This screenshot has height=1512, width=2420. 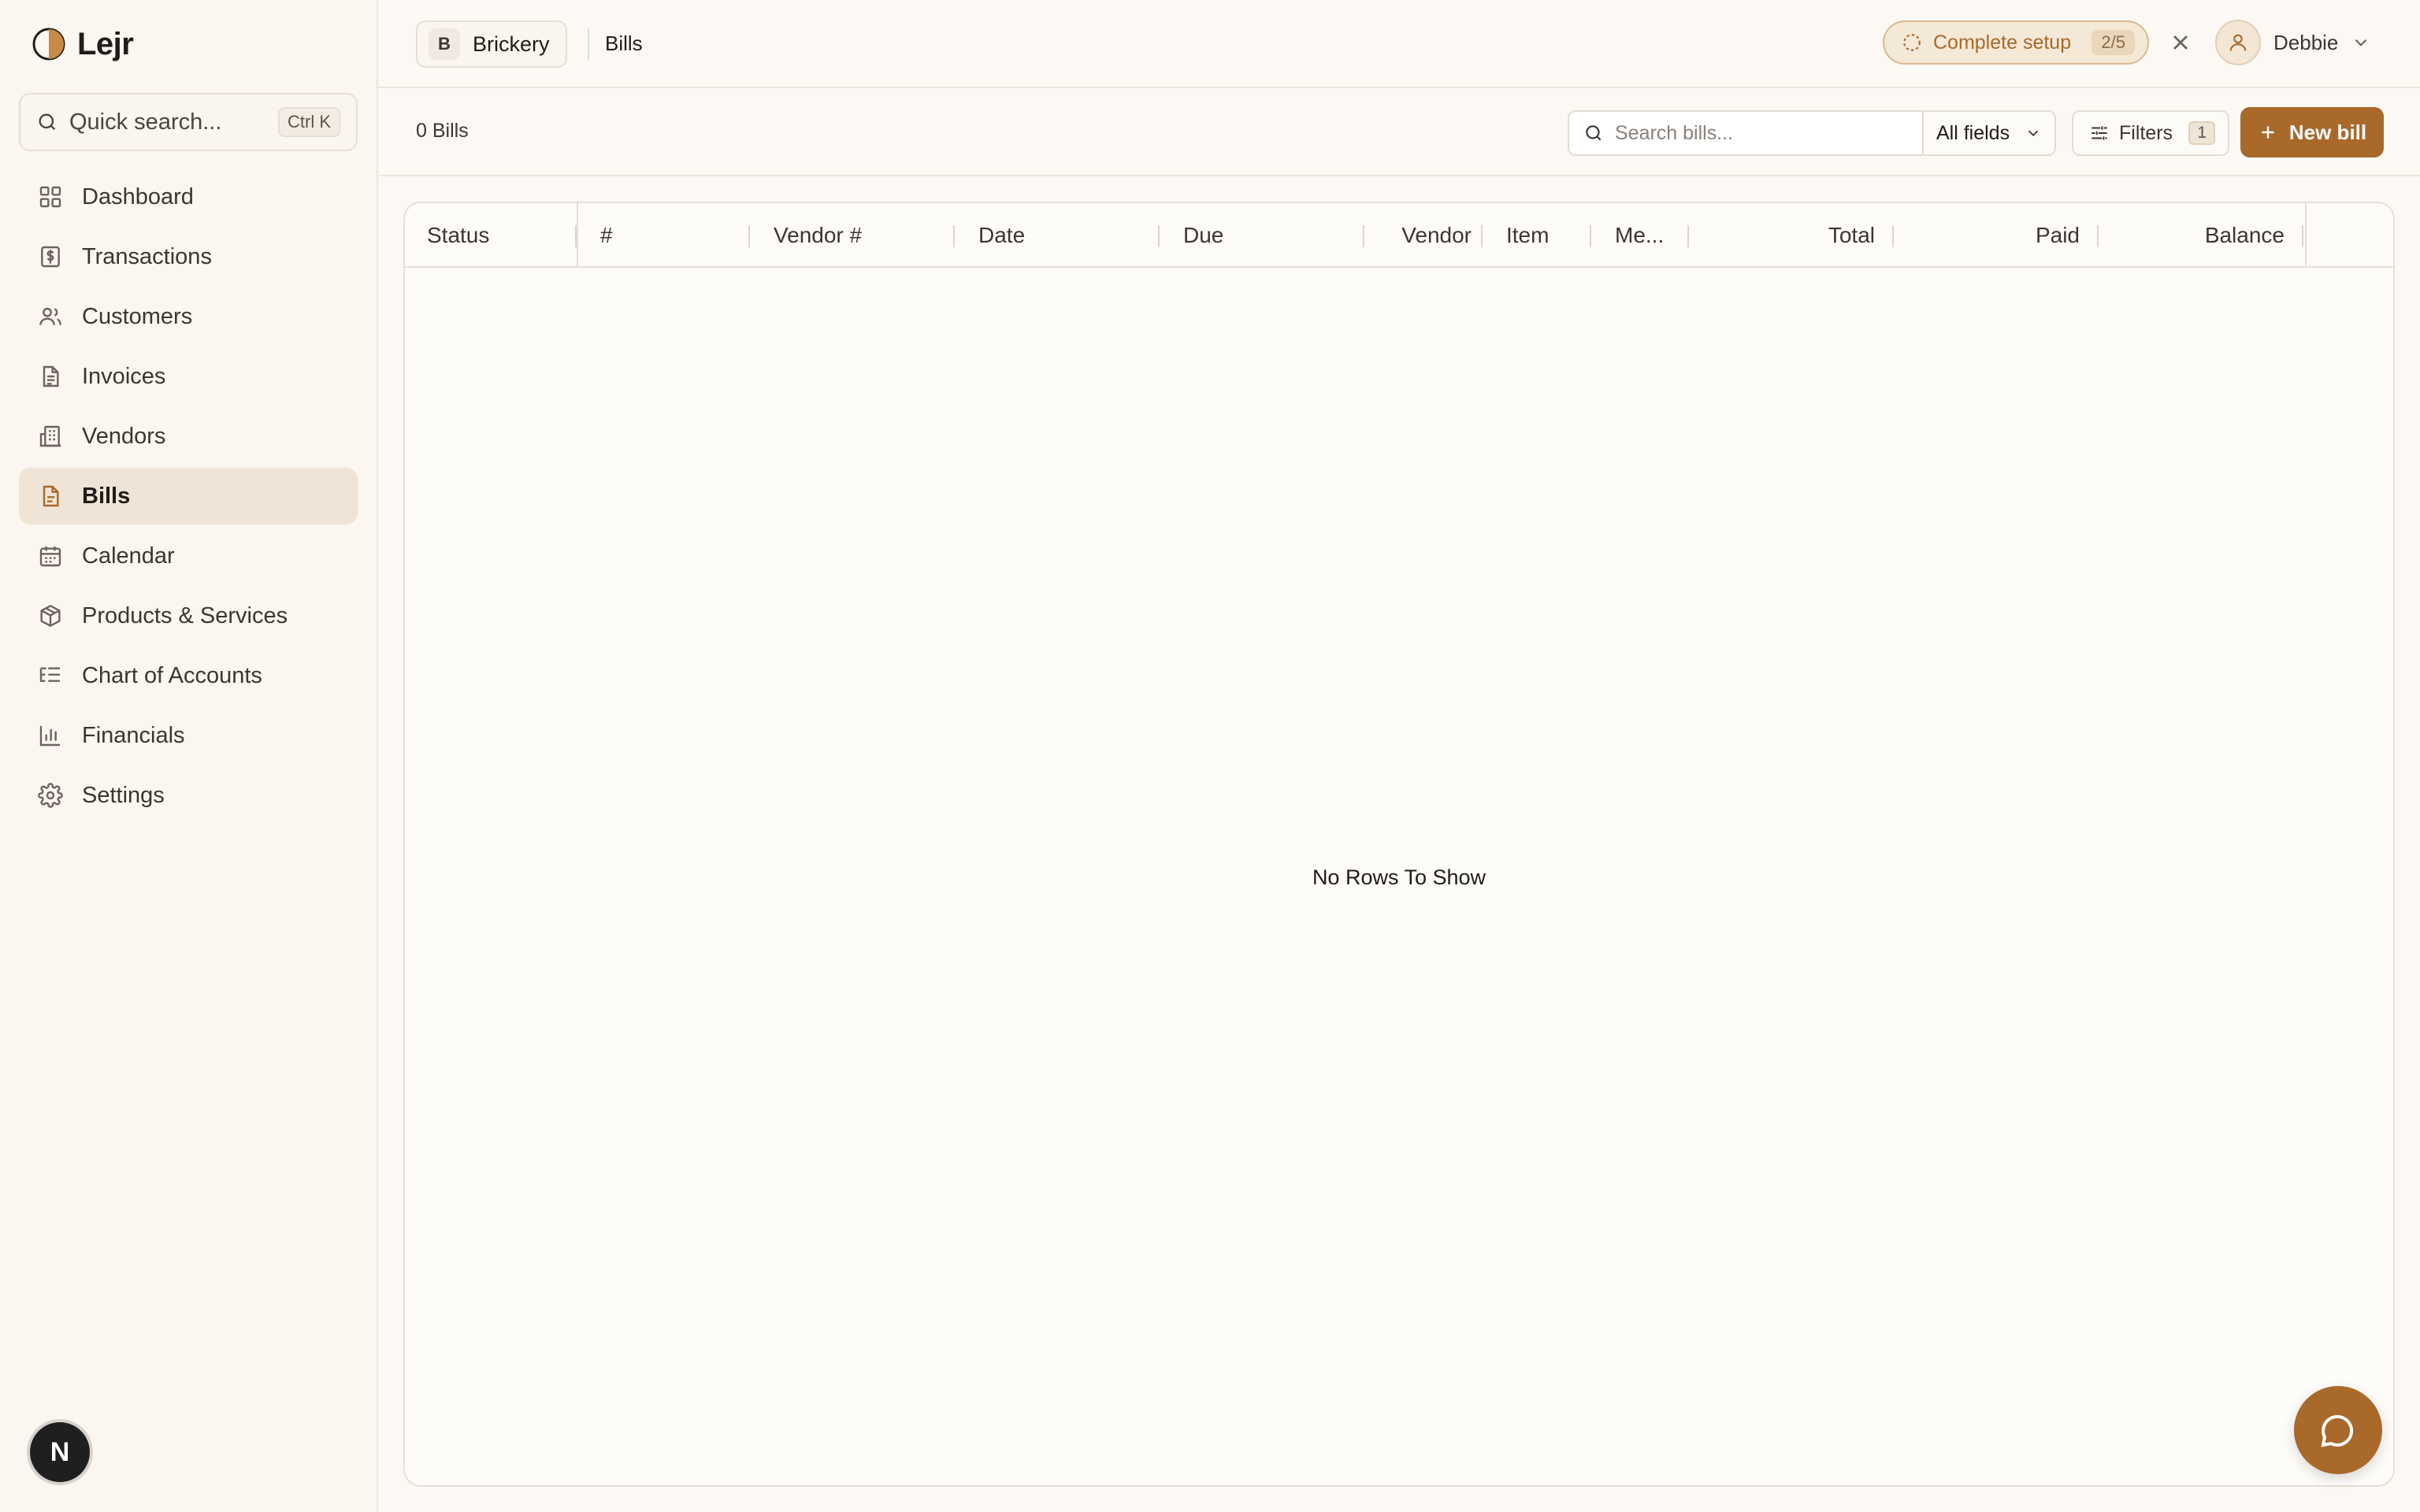 I want to click on search-field-value: All fields, so click(x=1973, y=132).